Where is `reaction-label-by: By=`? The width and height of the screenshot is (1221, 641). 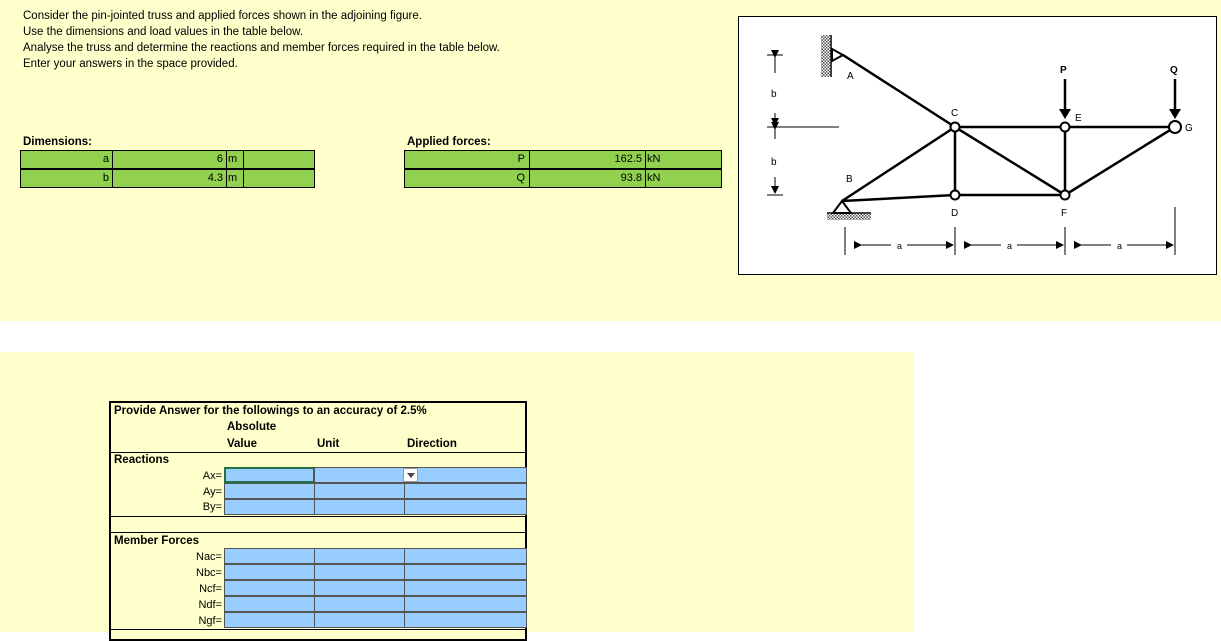
reaction-label-by: By= is located at coordinates (212, 507).